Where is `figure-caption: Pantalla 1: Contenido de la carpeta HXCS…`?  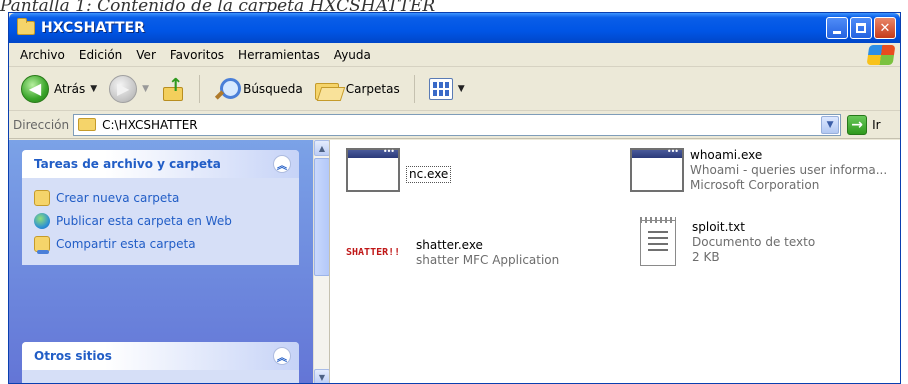 figure-caption: Pantalla 1: Contenido de la carpeta HXCS… is located at coordinates (218, 6).